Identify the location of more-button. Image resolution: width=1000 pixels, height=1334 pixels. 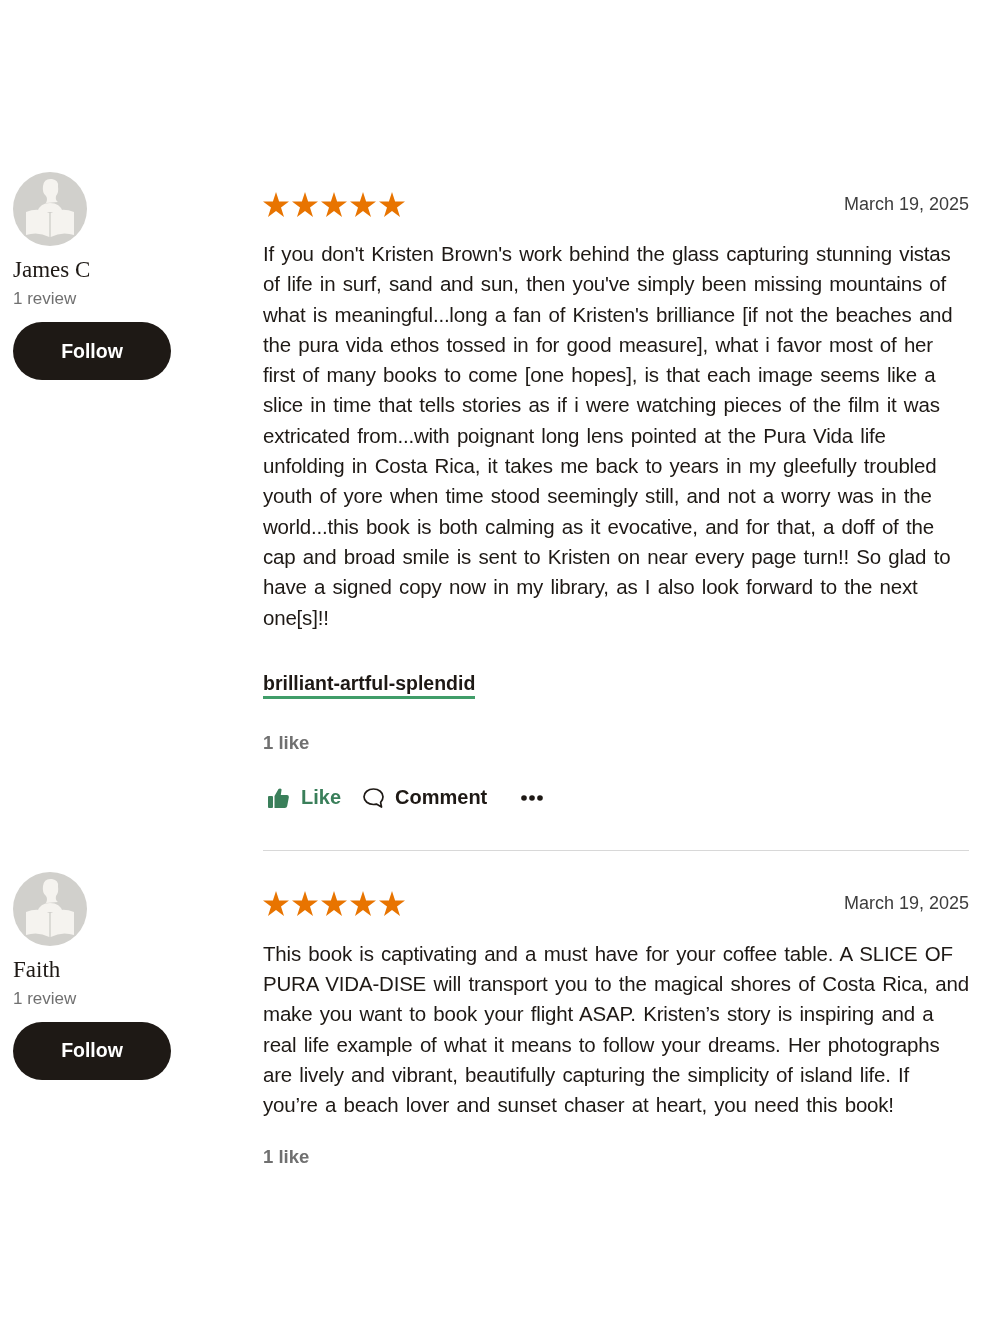
(532, 797).